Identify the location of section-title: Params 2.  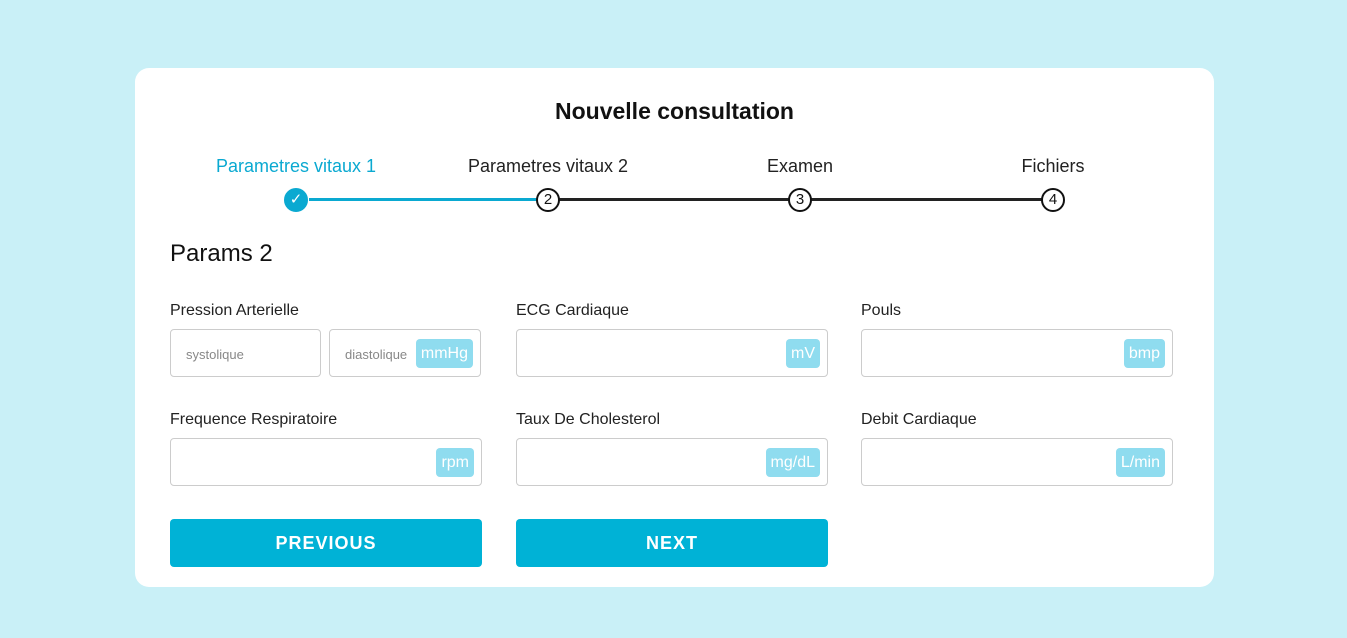
(221, 253).